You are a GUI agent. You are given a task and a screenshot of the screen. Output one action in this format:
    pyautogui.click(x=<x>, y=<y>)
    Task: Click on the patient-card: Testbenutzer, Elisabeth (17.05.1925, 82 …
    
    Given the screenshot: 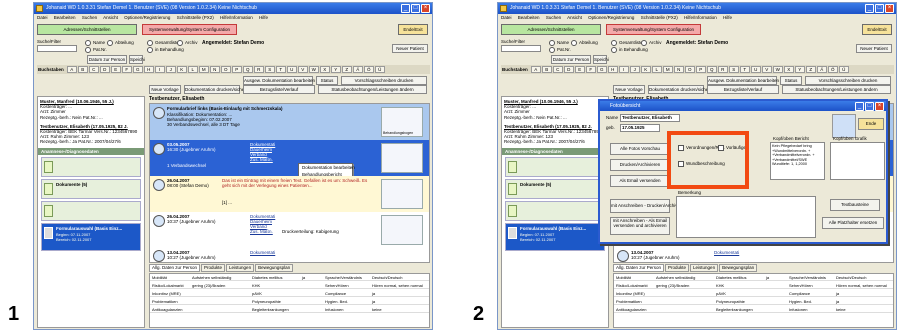 What is the action you would take?
    pyautogui.click(x=91, y=134)
    